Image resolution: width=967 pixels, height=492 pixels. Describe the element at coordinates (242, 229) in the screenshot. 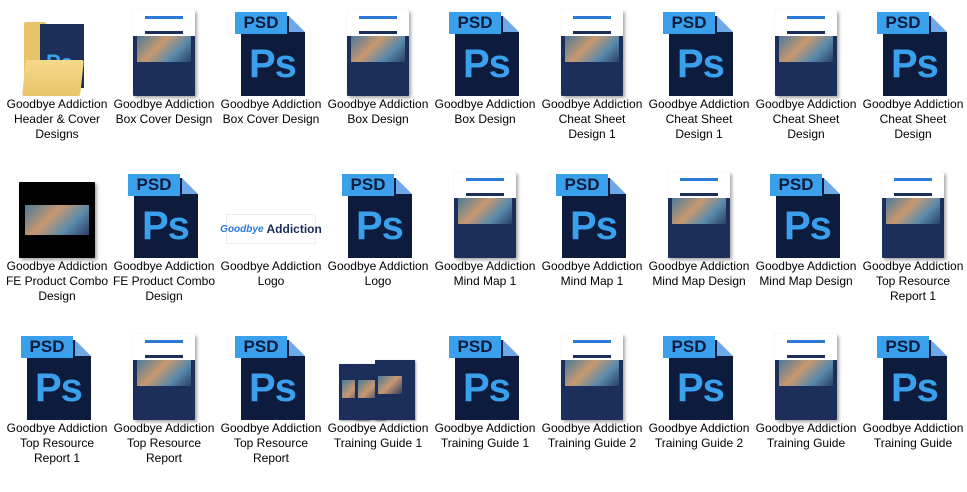

I see `logo-small-text: Goodbye` at that location.